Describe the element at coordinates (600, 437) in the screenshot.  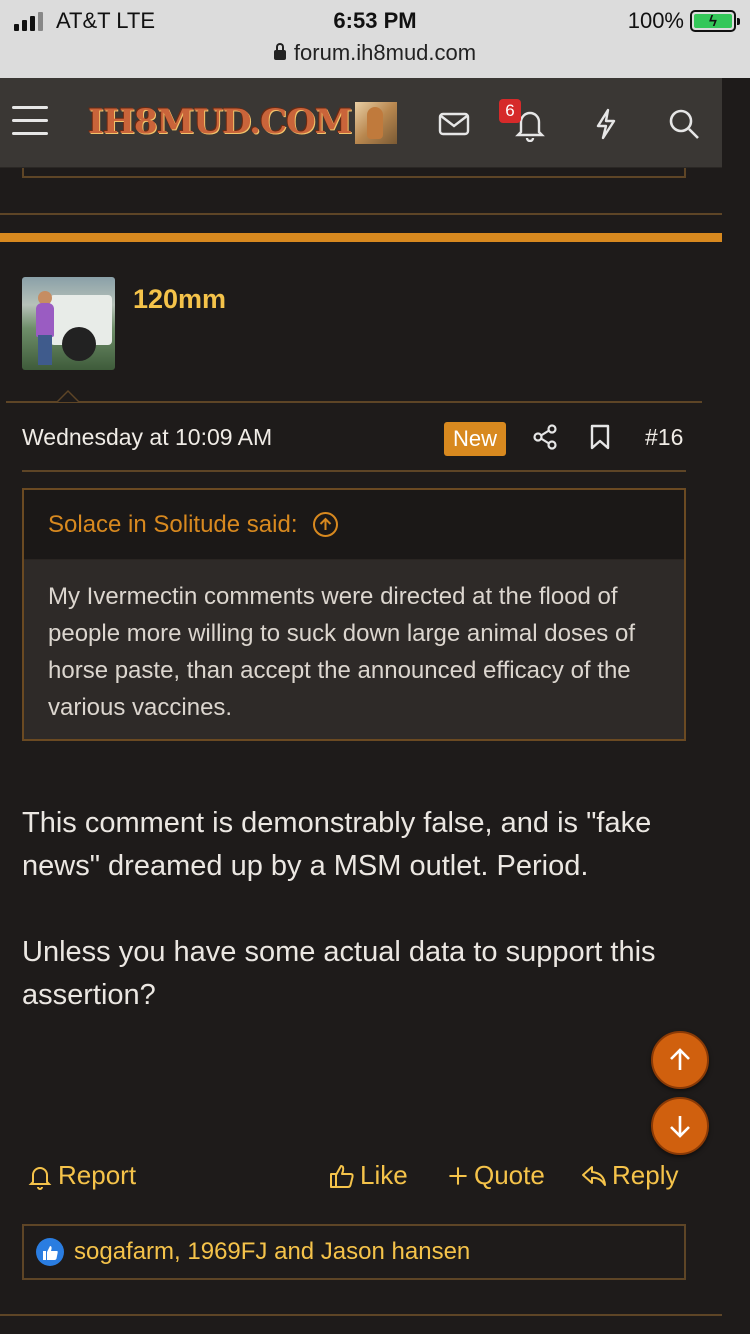
I see `bookmark-icon` at that location.